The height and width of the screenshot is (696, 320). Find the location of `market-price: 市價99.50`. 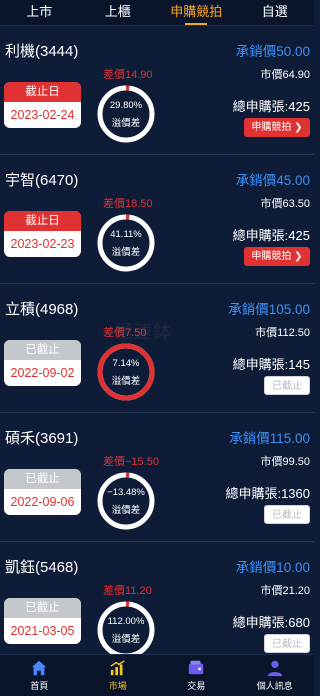

market-price: 市價99.50 is located at coordinates (285, 461).